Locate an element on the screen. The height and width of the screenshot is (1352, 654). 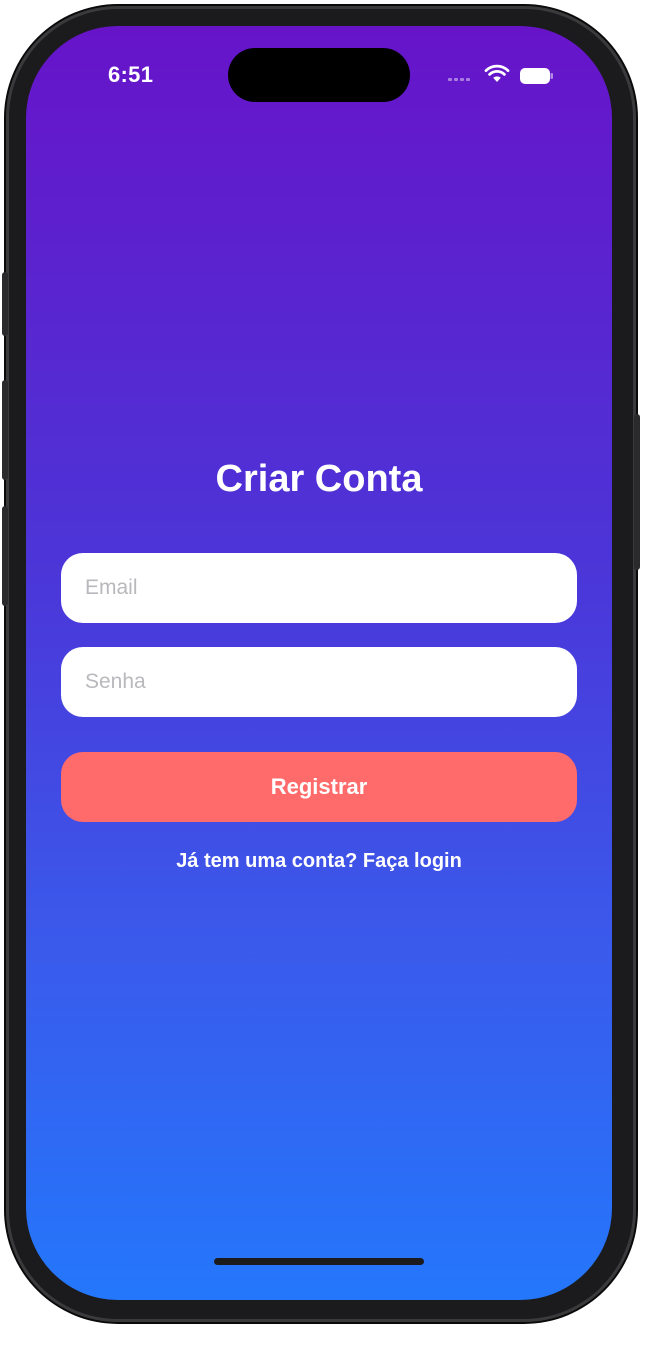
register-button: Registrar is located at coordinates (319, 787).